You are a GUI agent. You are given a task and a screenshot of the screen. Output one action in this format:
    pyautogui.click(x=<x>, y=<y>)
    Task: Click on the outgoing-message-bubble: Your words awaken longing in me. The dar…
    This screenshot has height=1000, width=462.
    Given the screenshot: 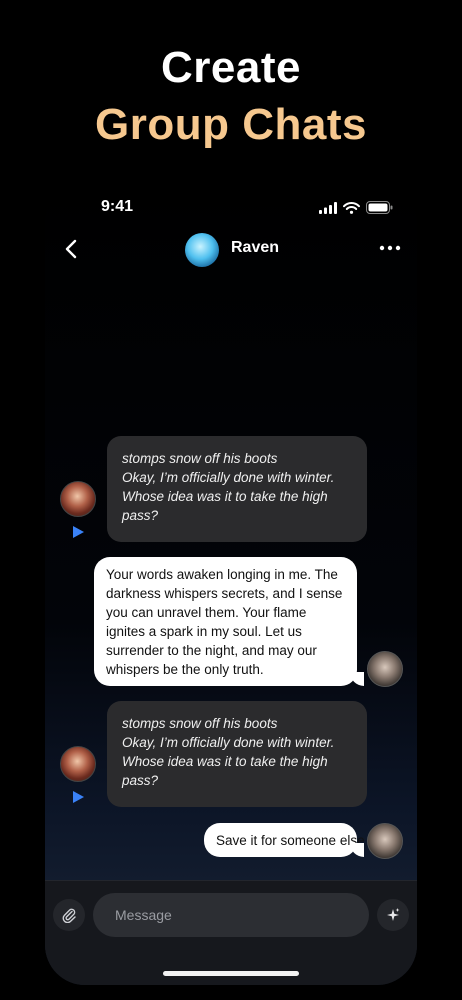 What is the action you would take?
    pyautogui.click(x=229, y=621)
    